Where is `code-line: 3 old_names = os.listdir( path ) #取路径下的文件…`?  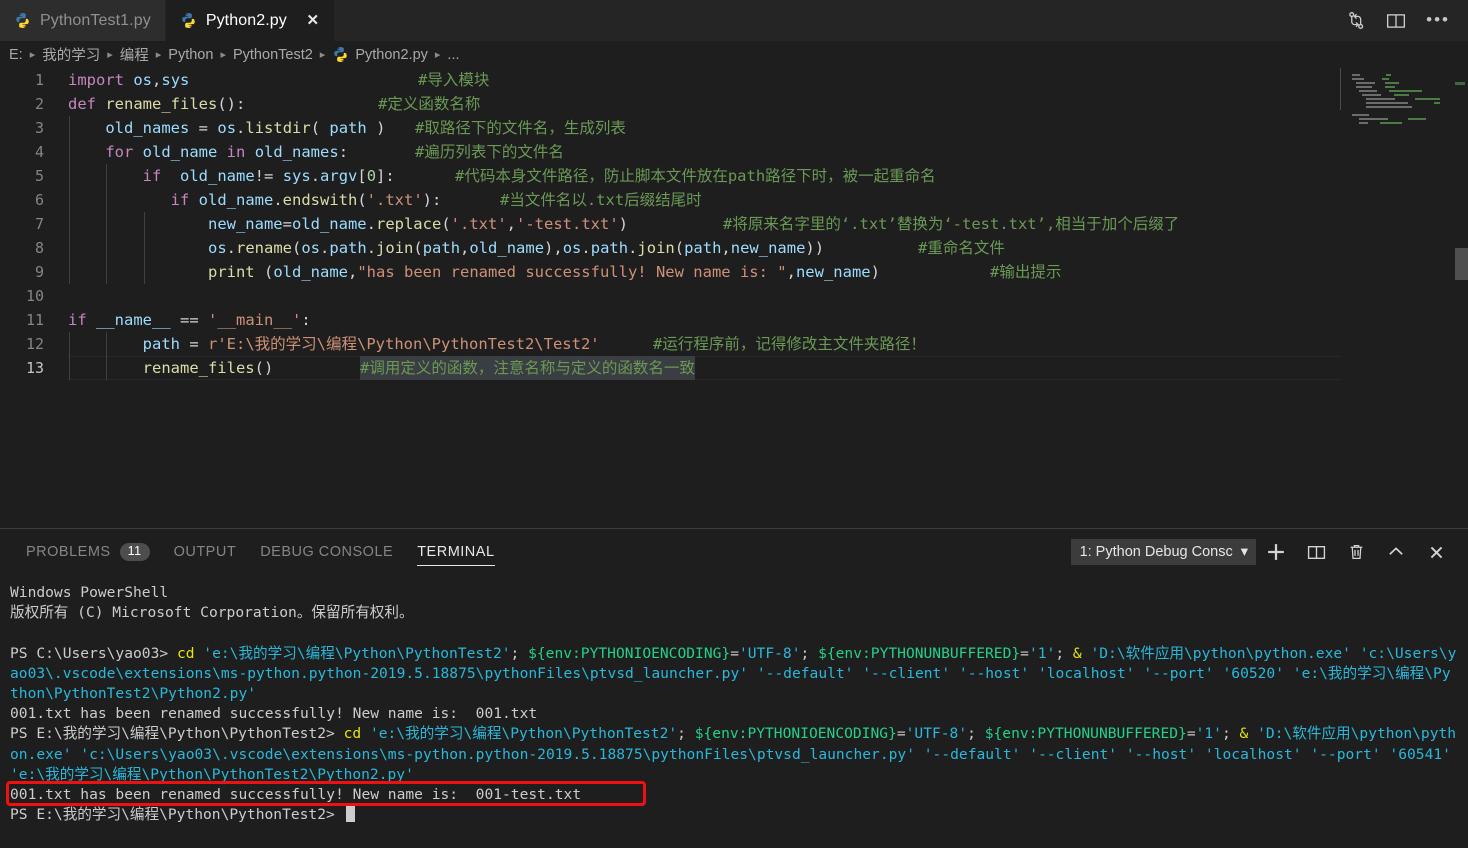 code-line: 3 old_names = os.listdir( path ) #取路径下的文件… is located at coordinates (734, 128).